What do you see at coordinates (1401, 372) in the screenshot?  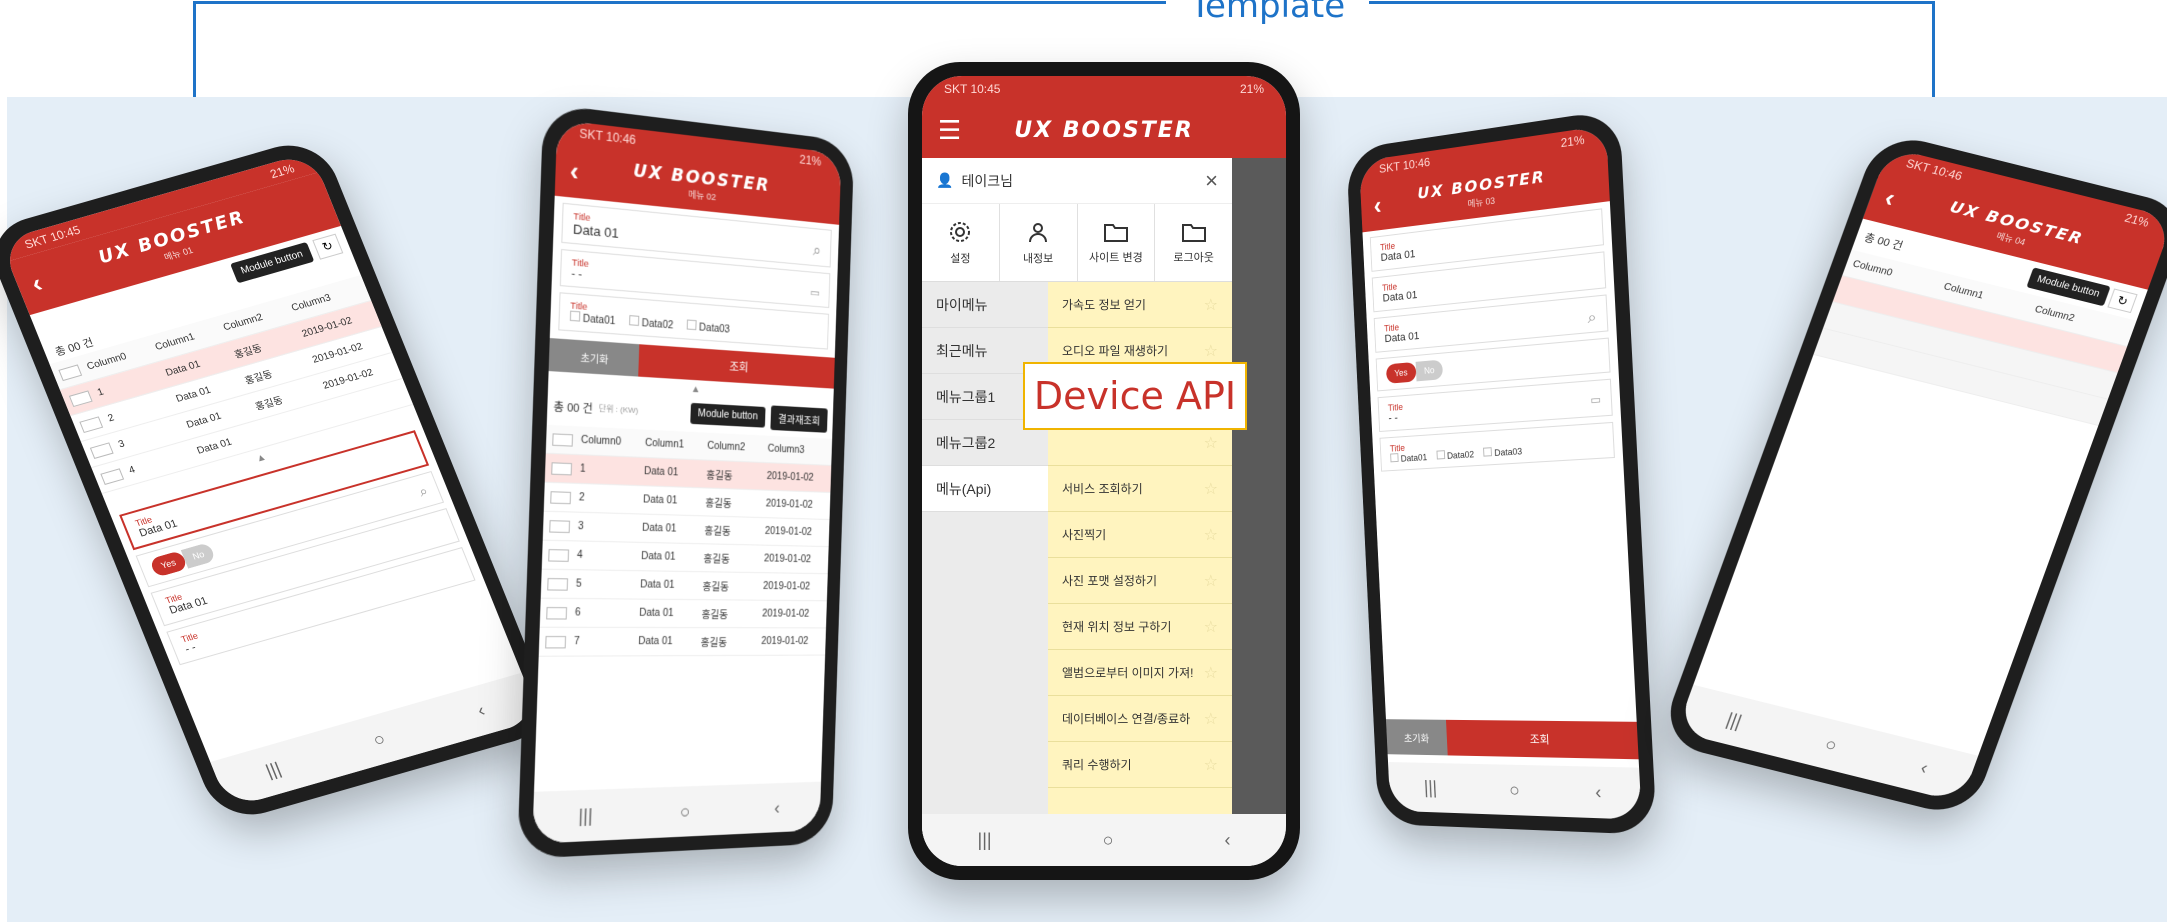 I see `toggle-yes: Yes` at bounding box center [1401, 372].